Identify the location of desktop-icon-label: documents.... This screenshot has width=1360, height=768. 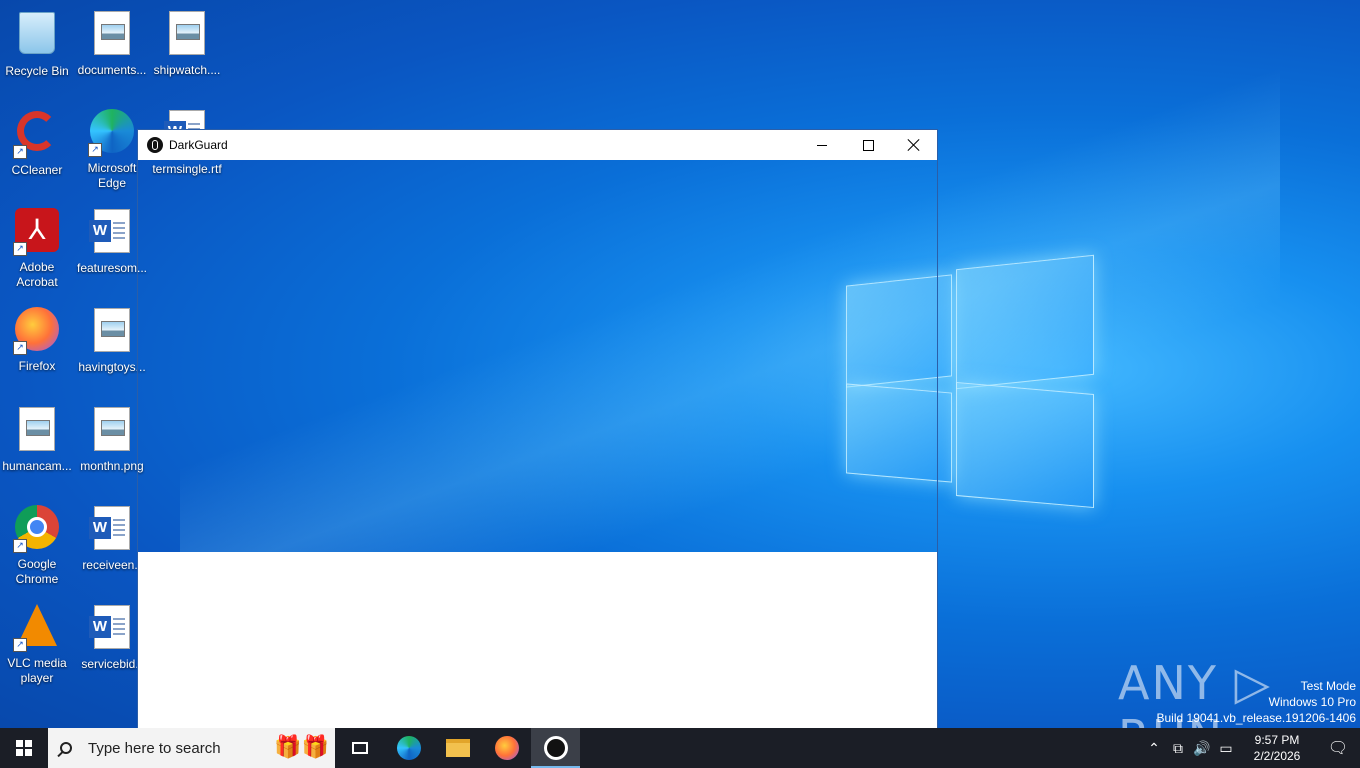
(112, 70).